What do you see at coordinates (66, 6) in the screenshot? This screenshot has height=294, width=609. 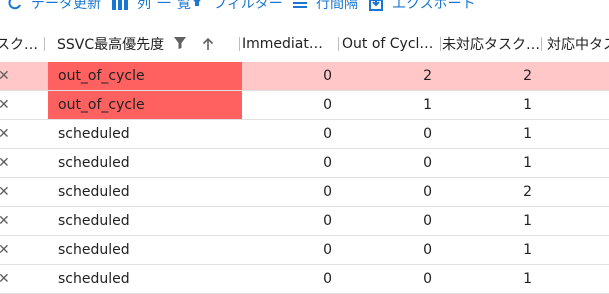 I see `refresh-button-label: データ更新` at bounding box center [66, 6].